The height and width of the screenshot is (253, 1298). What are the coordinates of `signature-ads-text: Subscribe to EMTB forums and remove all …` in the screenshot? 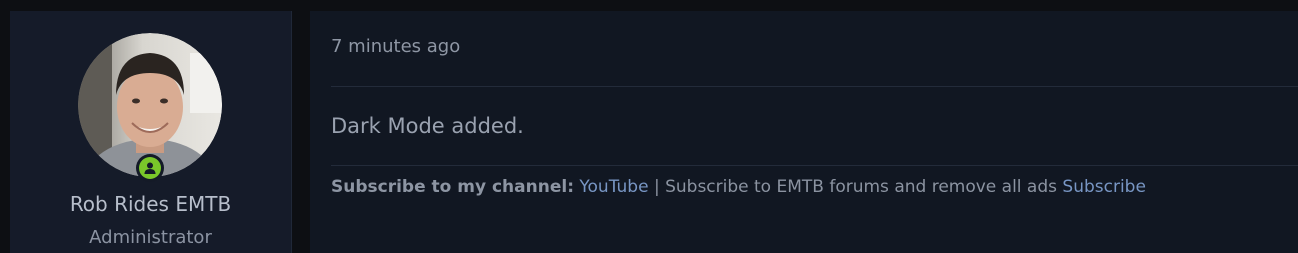 It's located at (861, 187).